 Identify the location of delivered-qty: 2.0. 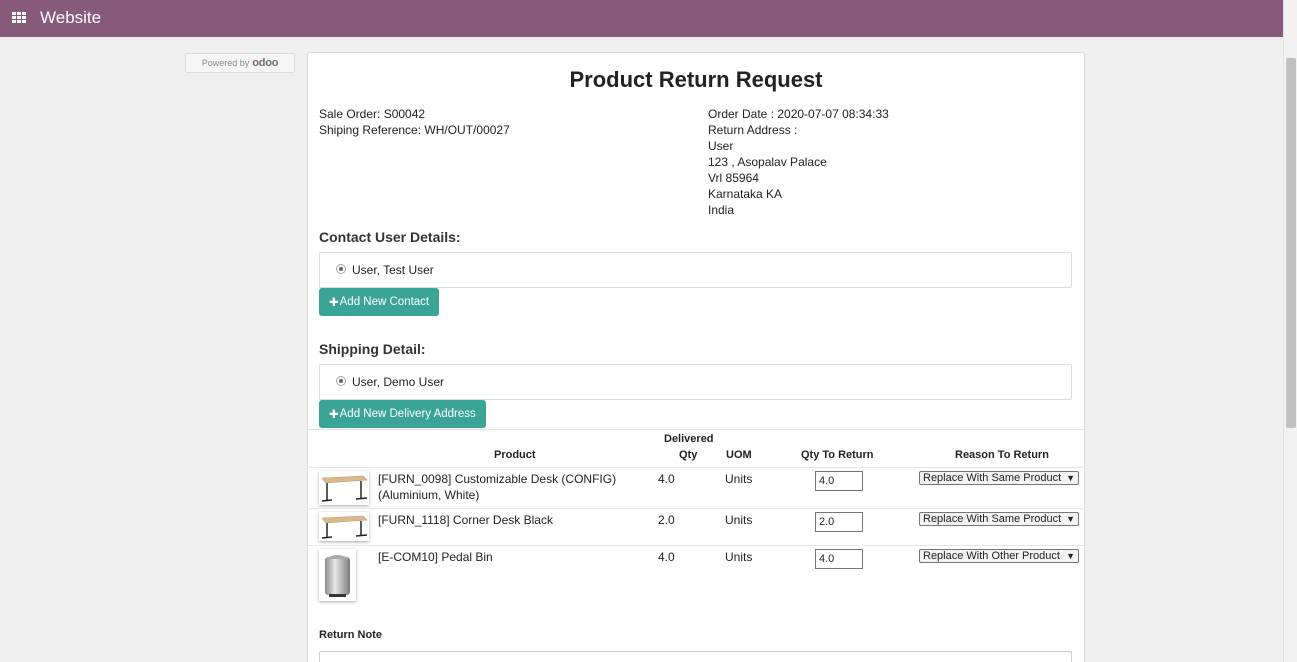
(666, 520).